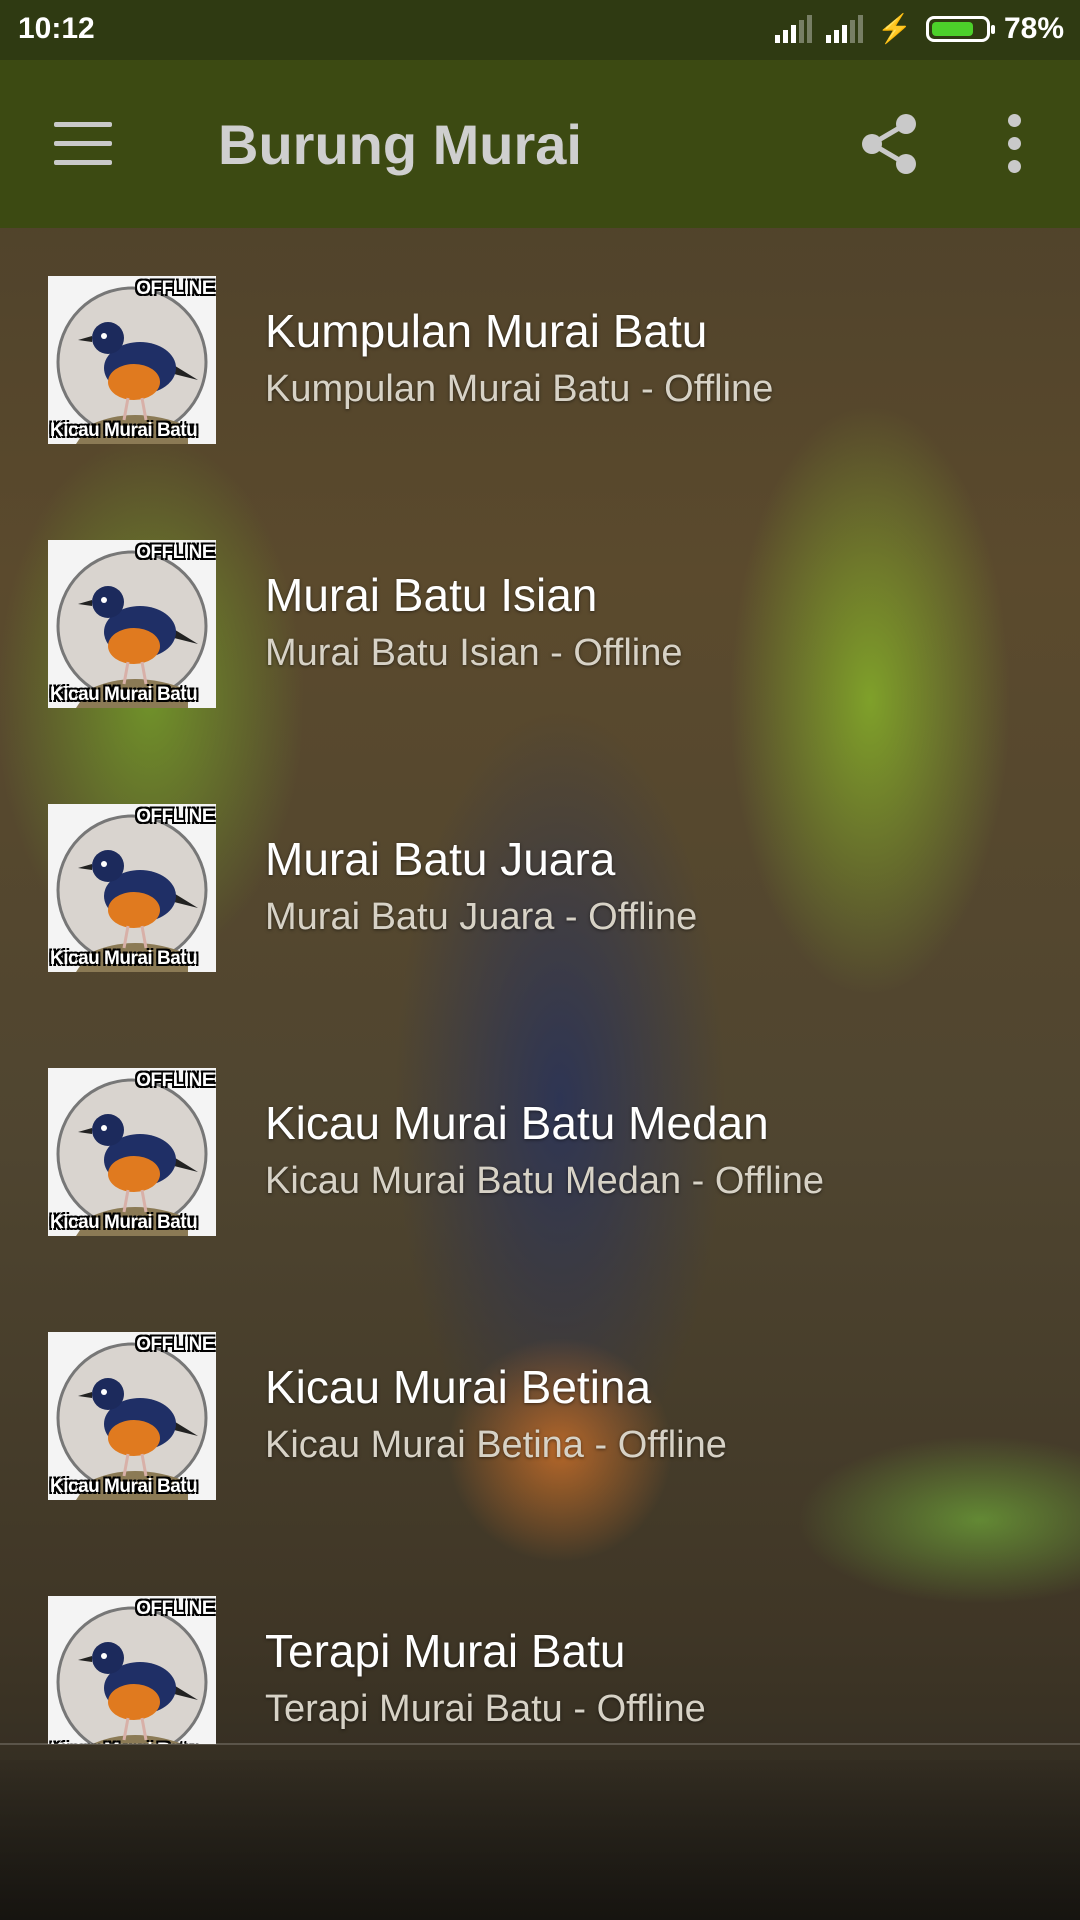 Image resolution: width=1080 pixels, height=1920 pixels. I want to click on list-item-title: Kicau Murai Batu Medan, so click(517, 1123).